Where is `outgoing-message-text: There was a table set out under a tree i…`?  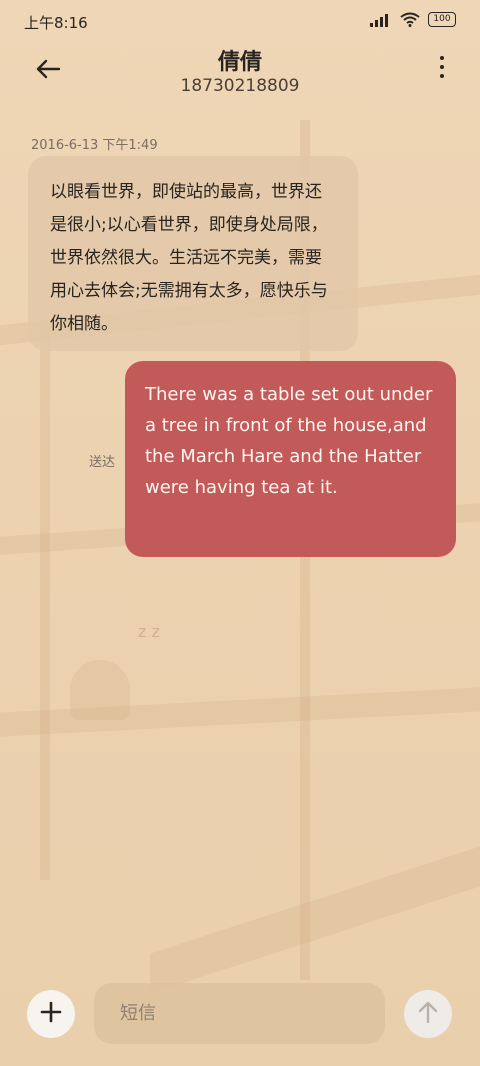
outgoing-message-text: There was a table set out under a tree i… is located at coordinates (289, 441).